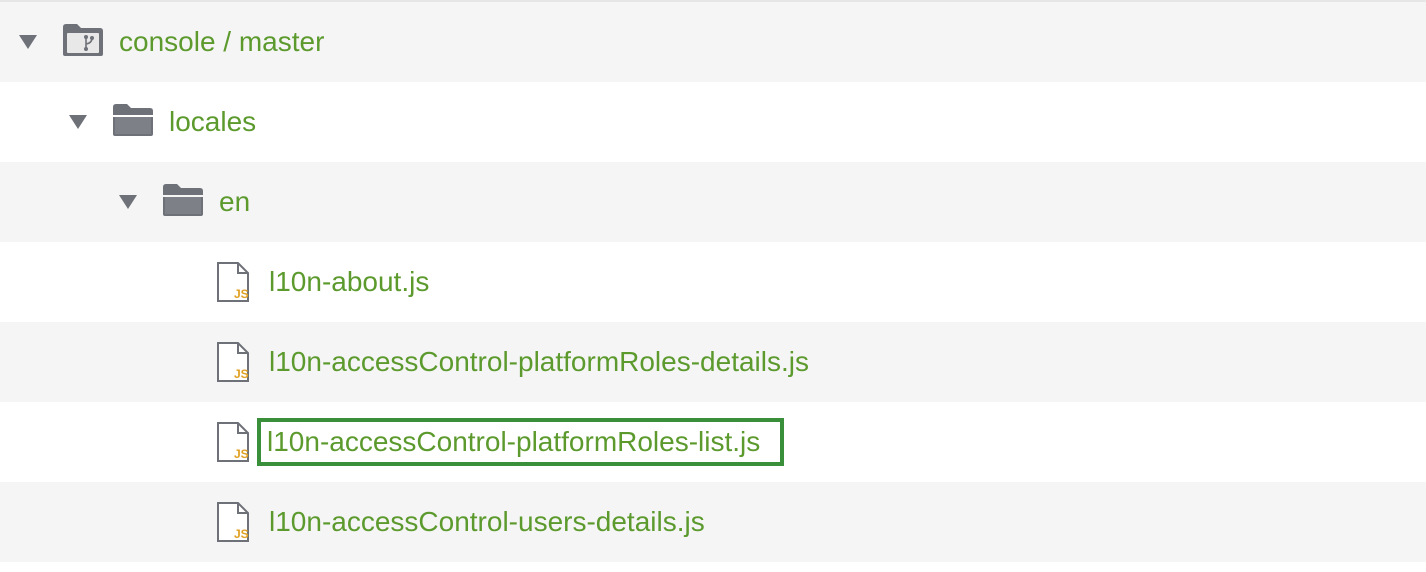 The height and width of the screenshot is (572, 1426). What do you see at coordinates (520, 442) in the screenshot?
I see `tree-label-file-selected: l10n-accessControl-platformRoles-list.js` at bounding box center [520, 442].